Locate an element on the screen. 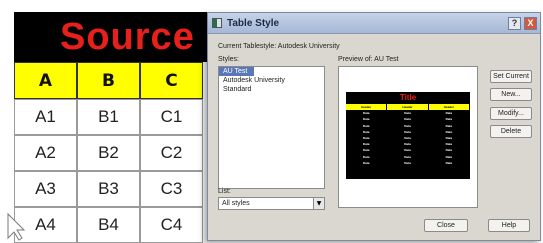 Image resolution: width=543 pixels, height=243 pixels. table-cell: B2 is located at coordinates (108, 153).